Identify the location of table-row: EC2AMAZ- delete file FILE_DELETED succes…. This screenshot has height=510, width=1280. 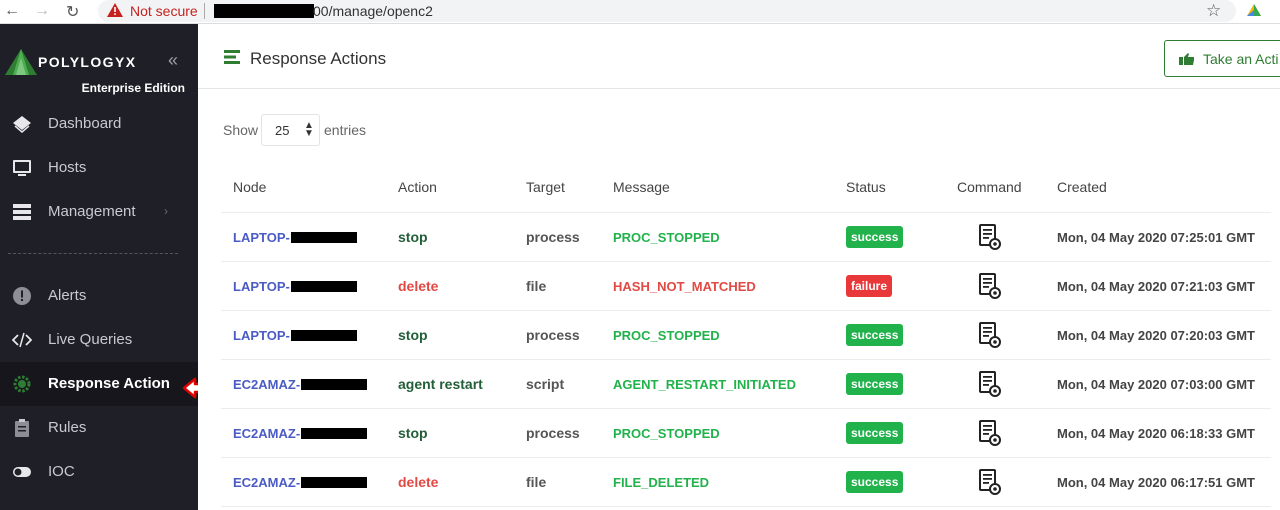
(746, 482).